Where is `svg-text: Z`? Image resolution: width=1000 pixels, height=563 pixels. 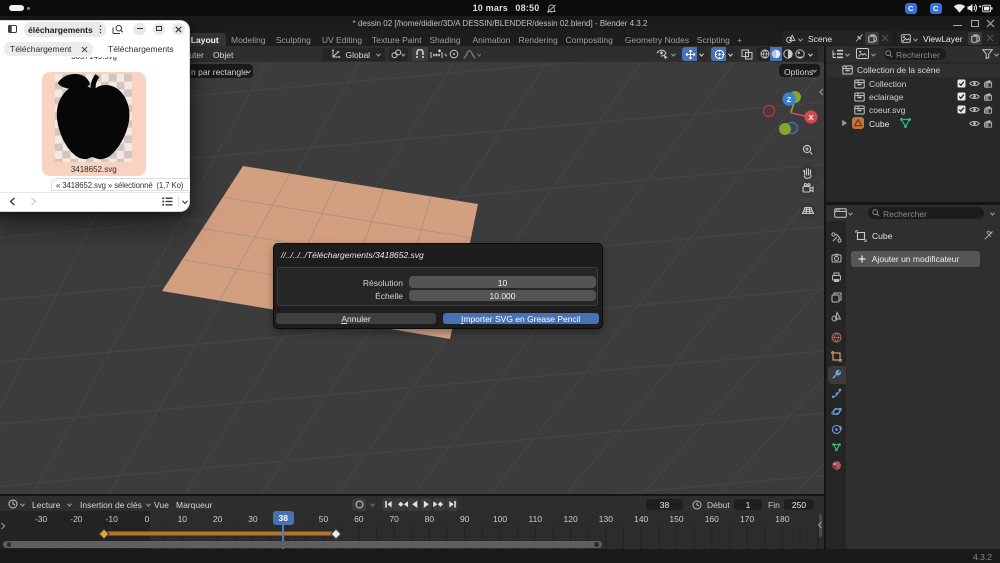 svg-text: Z is located at coordinates (789, 99).